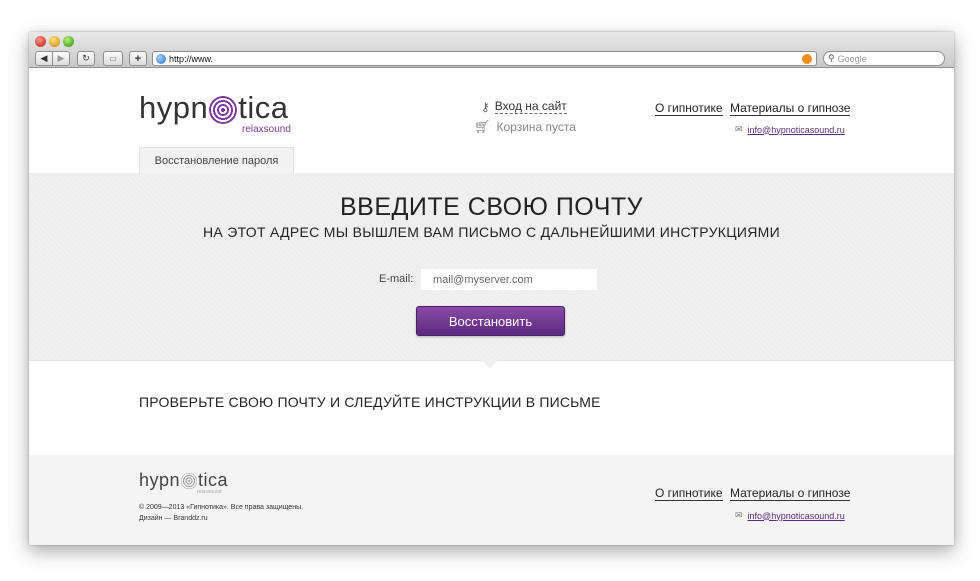 The height and width of the screenshot is (581, 980). I want to click on search-icon: ⚲, so click(831, 58).